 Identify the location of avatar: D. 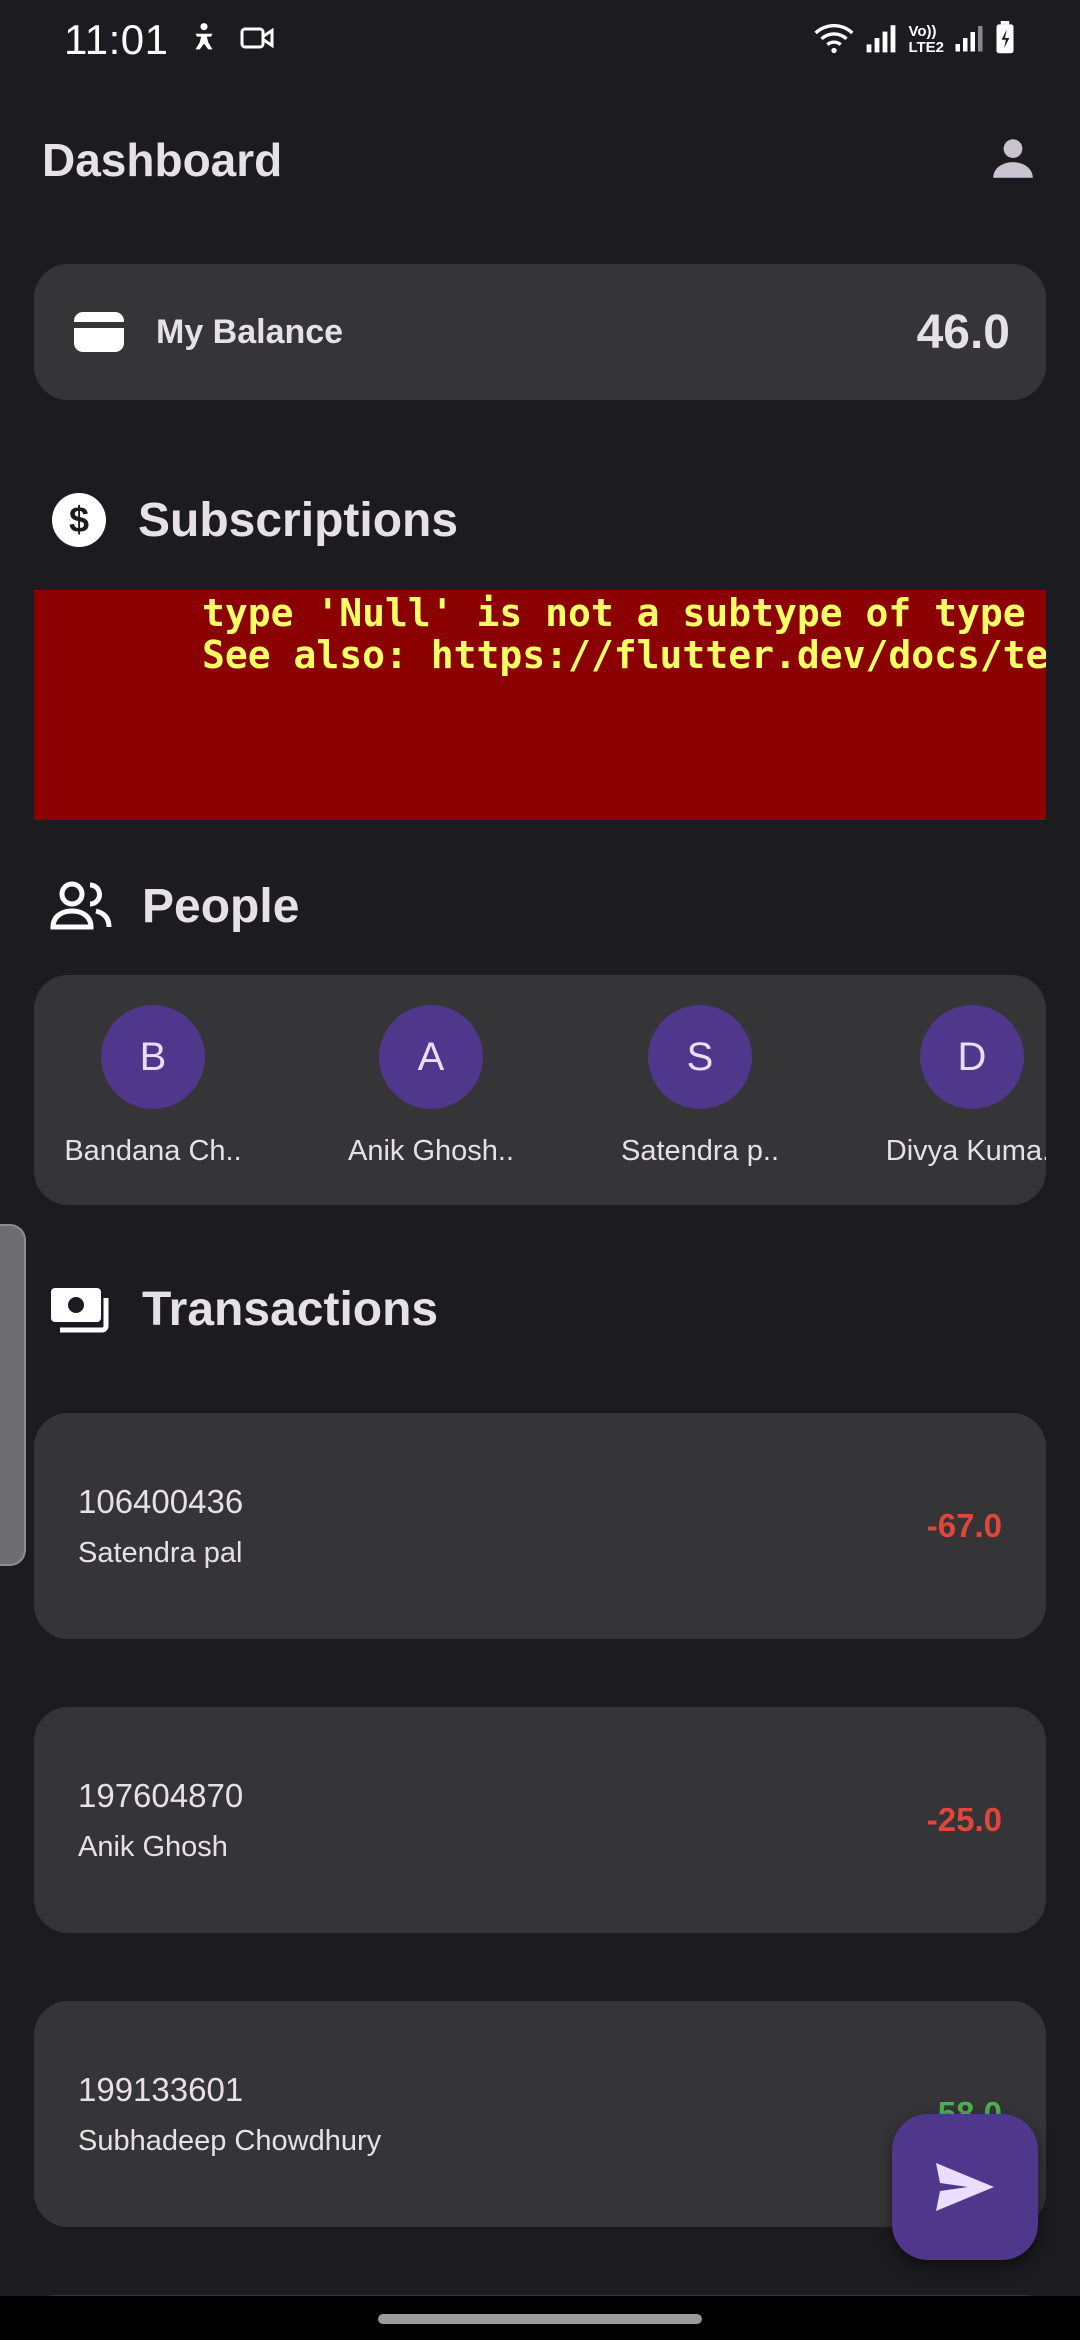
(972, 1057).